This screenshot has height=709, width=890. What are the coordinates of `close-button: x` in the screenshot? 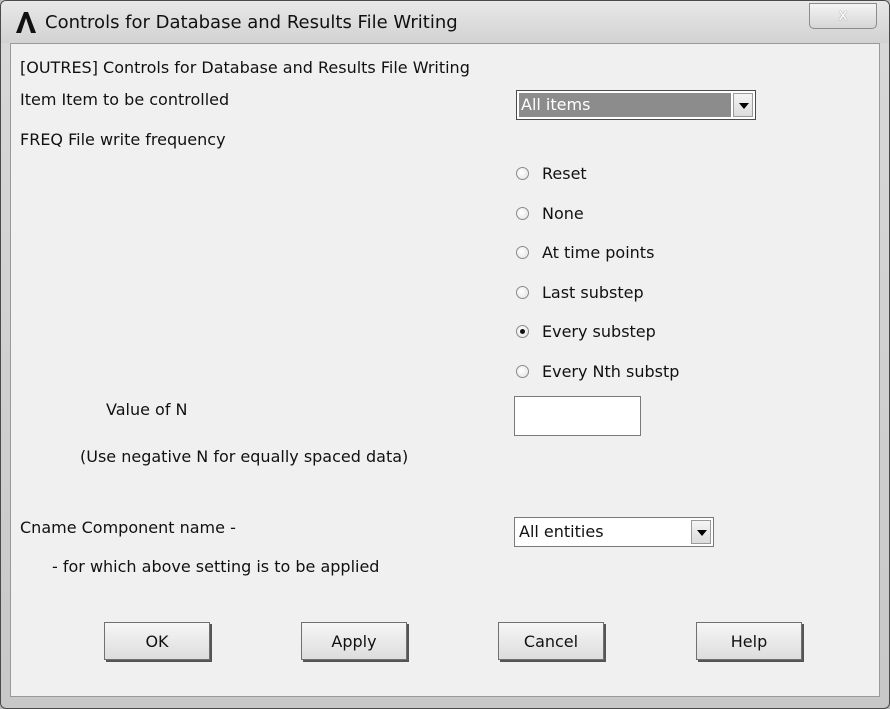 It's located at (843, 16).